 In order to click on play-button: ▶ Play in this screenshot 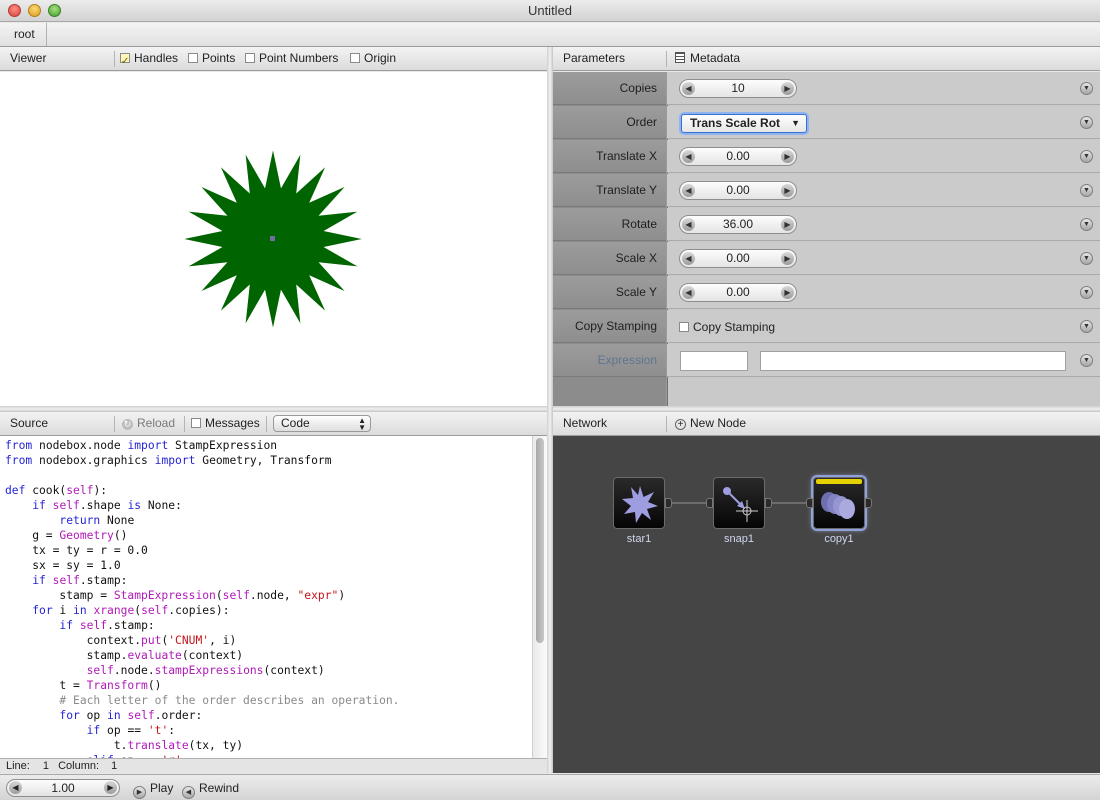, I will do `click(153, 790)`.